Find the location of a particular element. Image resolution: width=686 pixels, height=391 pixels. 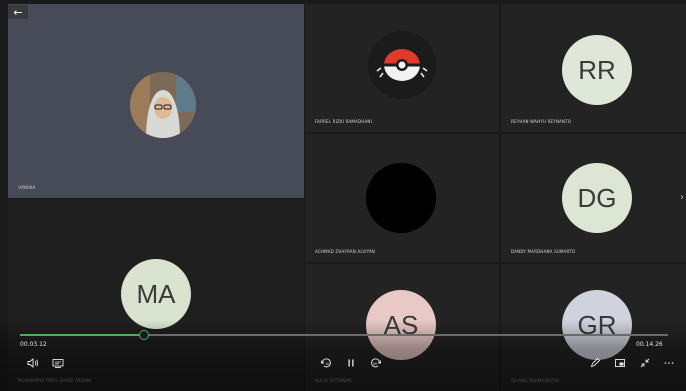

pen-icon is located at coordinates (595, 362).